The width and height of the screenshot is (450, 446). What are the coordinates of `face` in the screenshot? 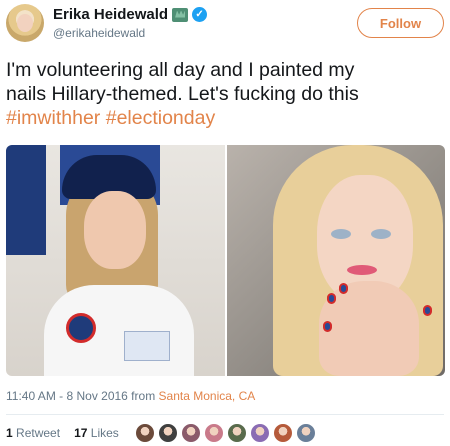 It's located at (115, 230).